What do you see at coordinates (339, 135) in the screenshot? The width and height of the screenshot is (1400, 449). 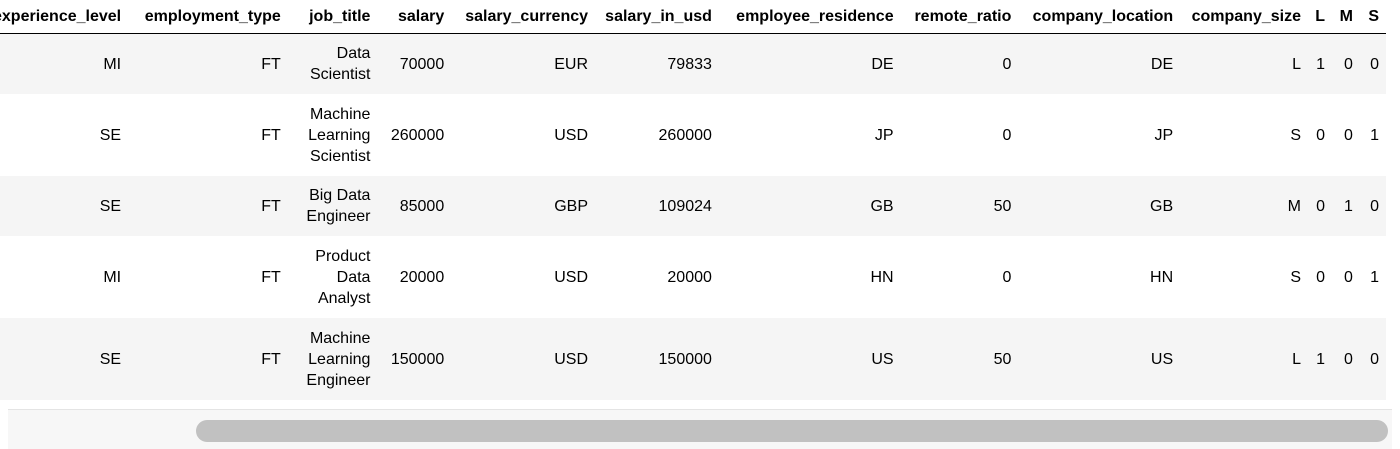 I see `cell-job-title: Machine Learning Scientist` at bounding box center [339, 135].